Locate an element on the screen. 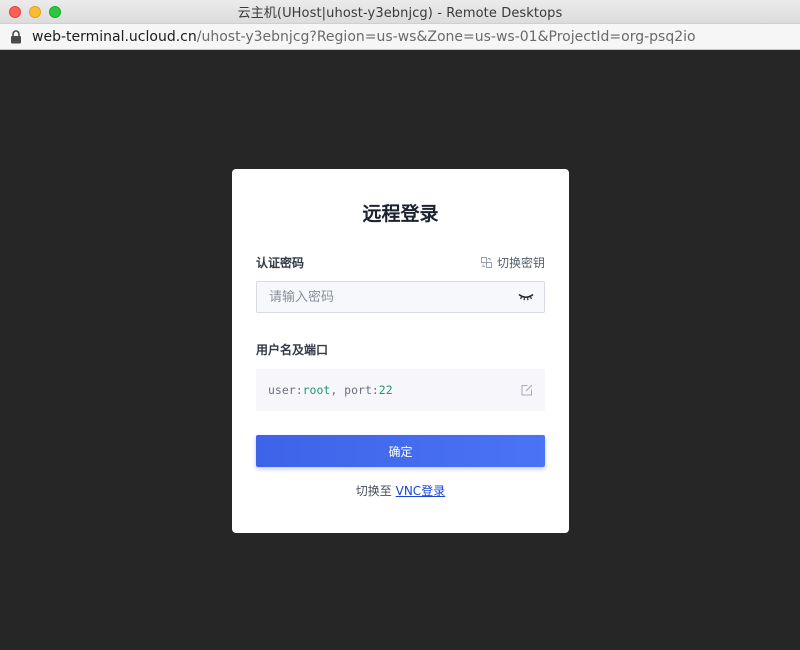 This screenshot has width=800, height=650. switch-key-button: 切换密钥 is located at coordinates (512, 262).